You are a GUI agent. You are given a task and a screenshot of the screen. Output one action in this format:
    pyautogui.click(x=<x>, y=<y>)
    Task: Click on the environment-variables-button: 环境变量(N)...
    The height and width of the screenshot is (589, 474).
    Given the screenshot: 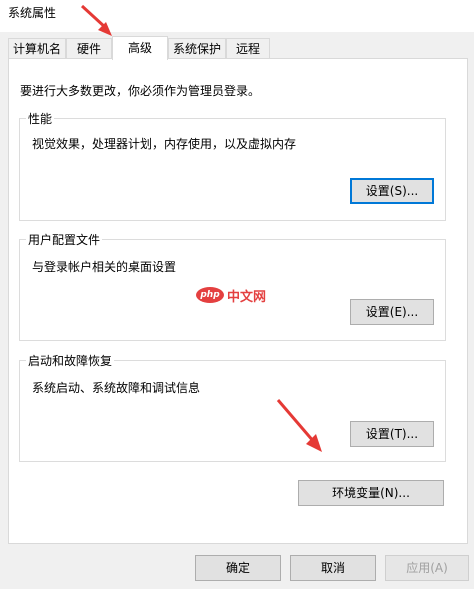 What is the action you would take?
    pyautogui.click(x=371, y=493)
    